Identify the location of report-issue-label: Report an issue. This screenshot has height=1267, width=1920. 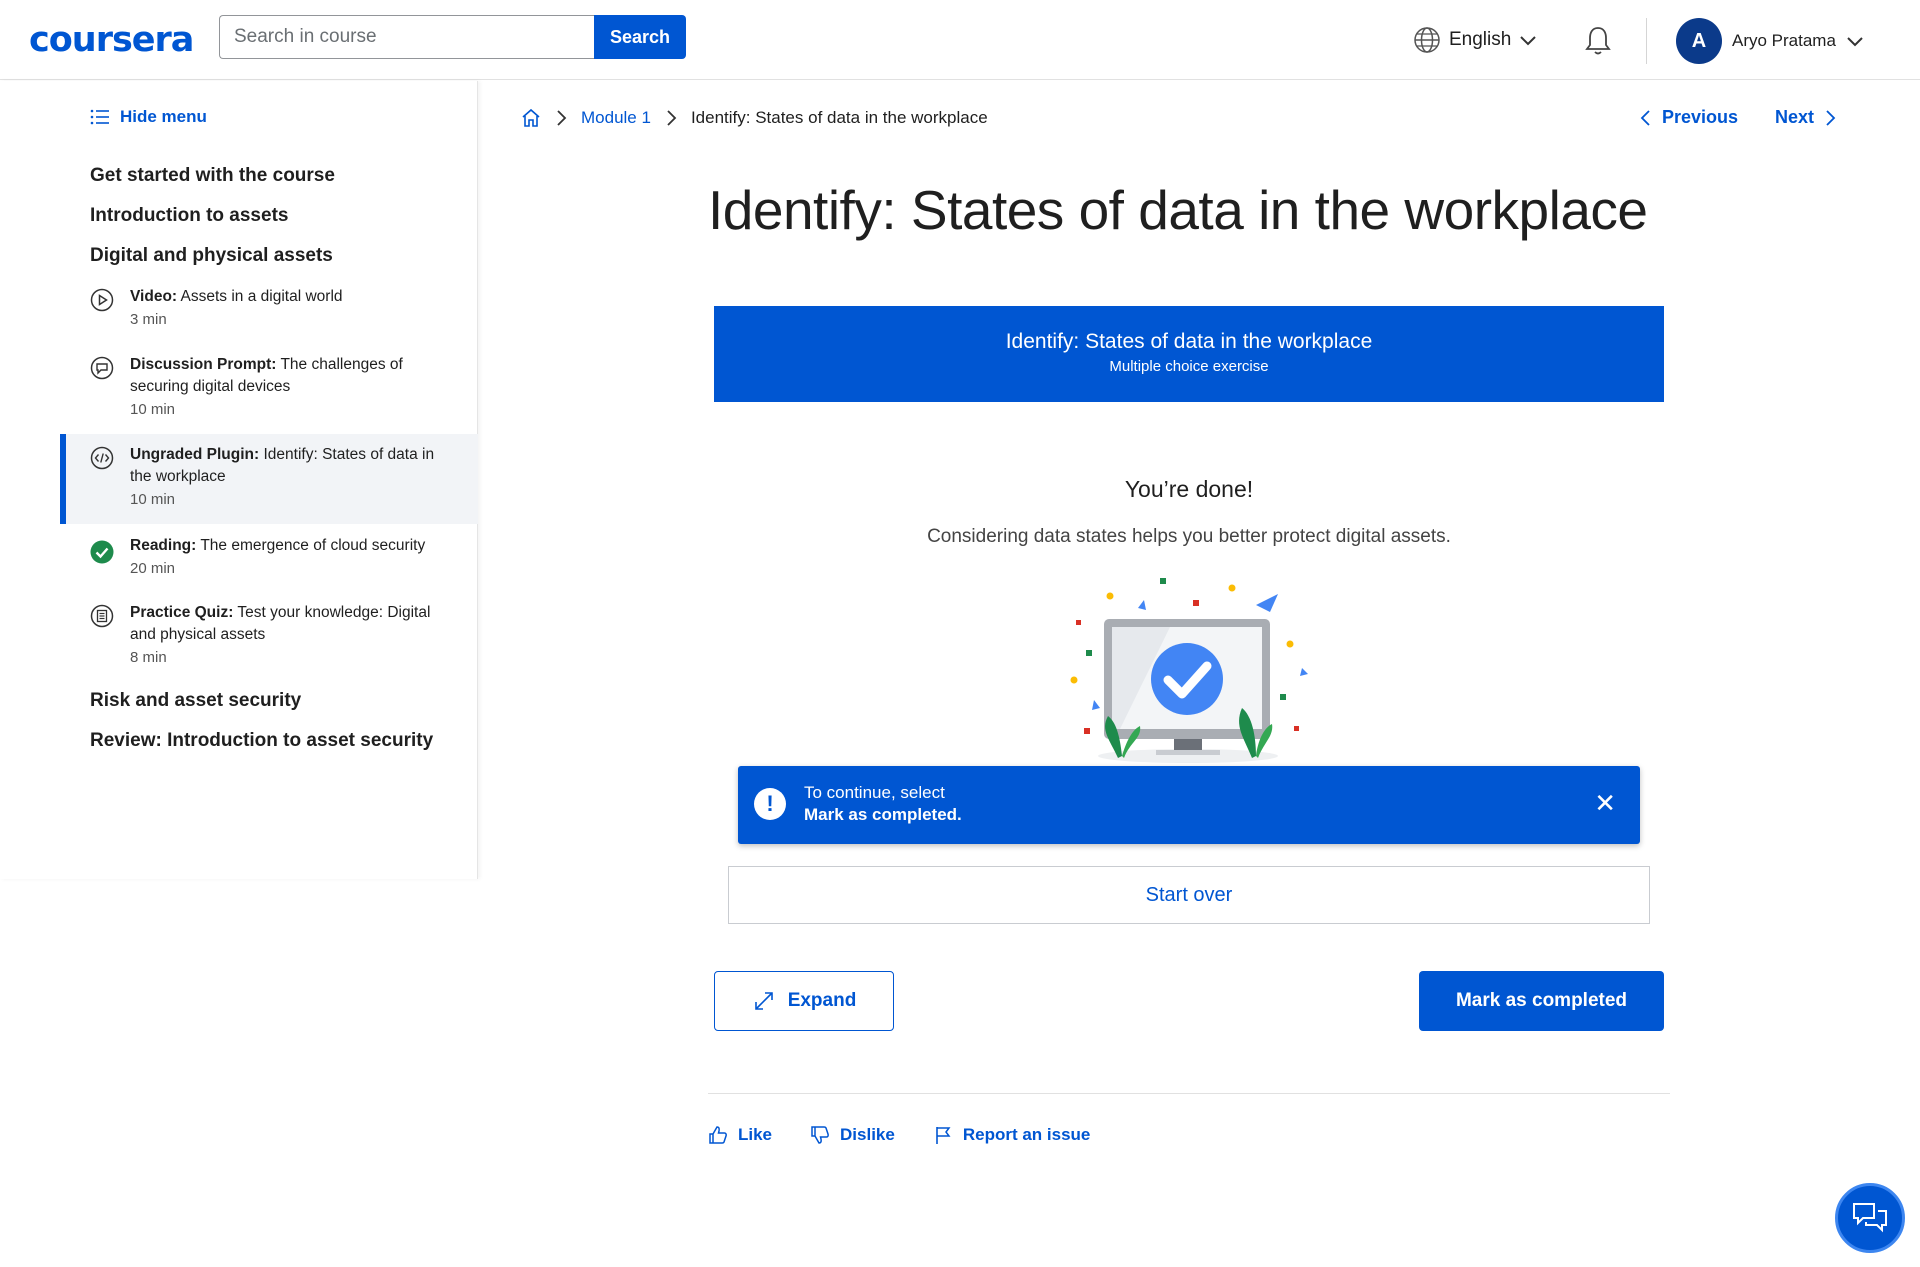
(1026, 1134).